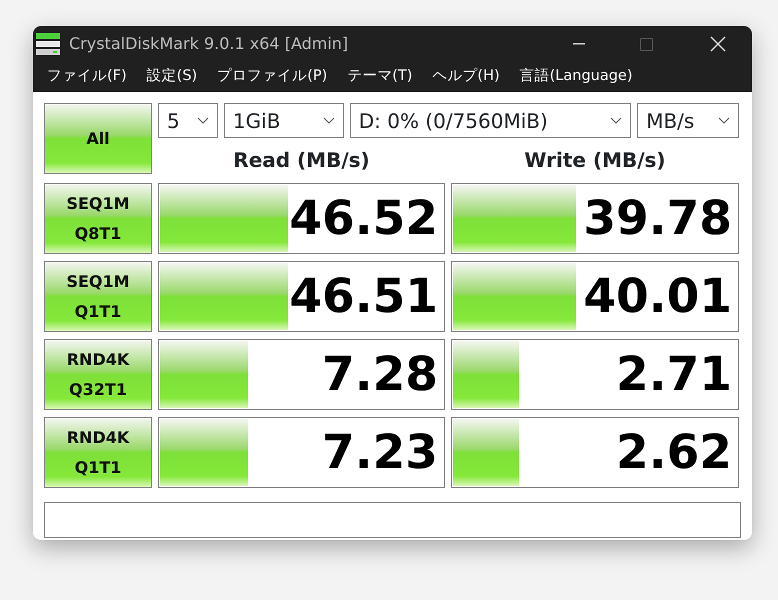 This screenshot has width=778, height=600. Describe the element at coordinates (392, 520) in the screenshot. I see `comment-field` at that location.